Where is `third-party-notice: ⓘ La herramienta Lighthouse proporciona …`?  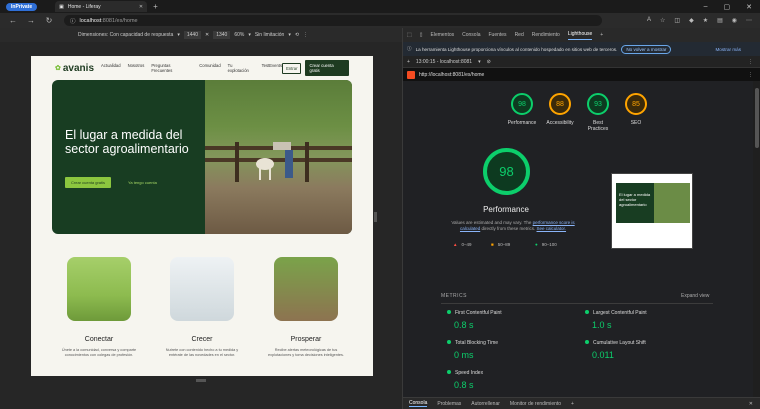
third-party-notice: ⓘ La herramienta Lighthouse proporciona … is located at coordinates (581, 49).